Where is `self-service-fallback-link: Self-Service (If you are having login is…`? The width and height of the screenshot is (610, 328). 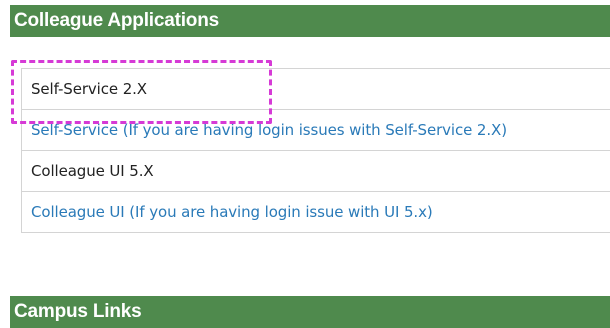 self-service-fallback-link: Self-Service (If you are having login is… is located at coordinates (315, 130).